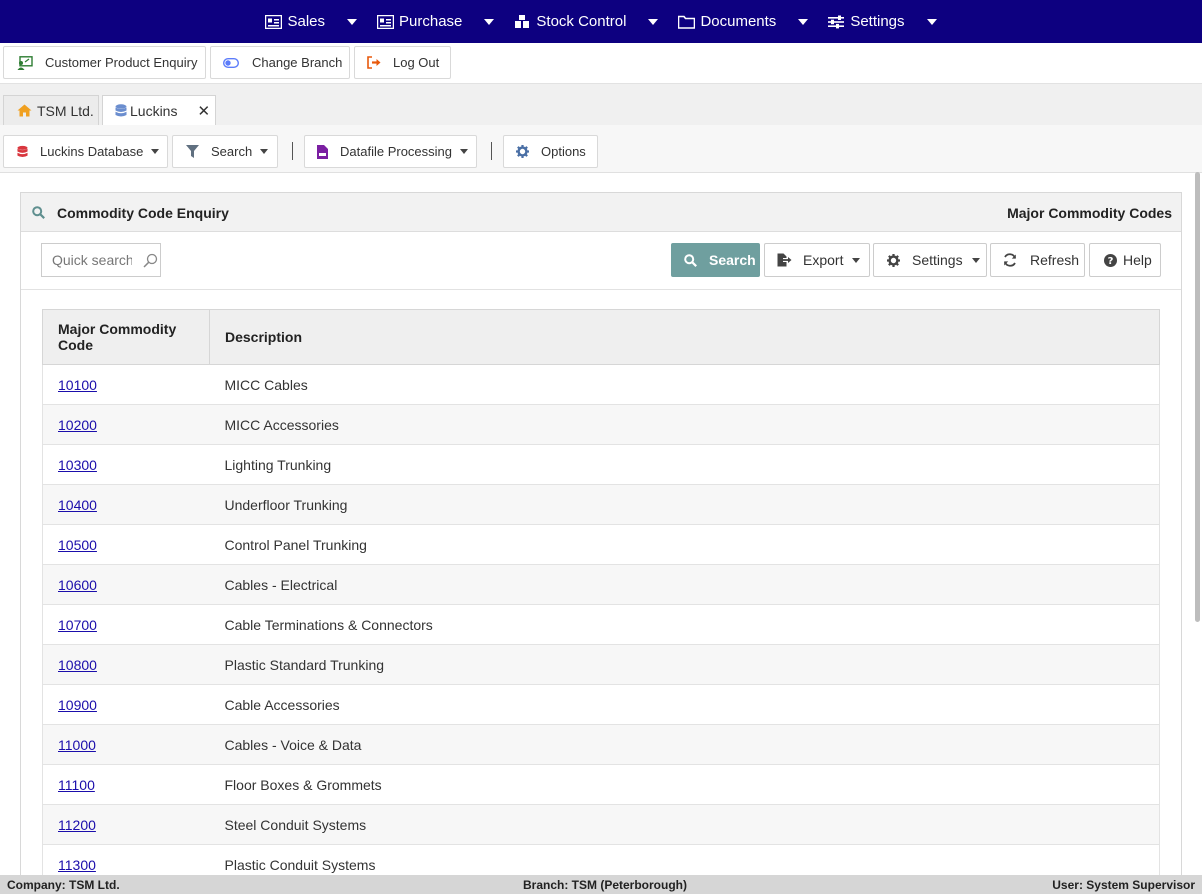 The image size is (1202, 894). Describe the element at coordinates (435, 21) in the screenshot. I see `nav-purchase: Purchase` at that location.